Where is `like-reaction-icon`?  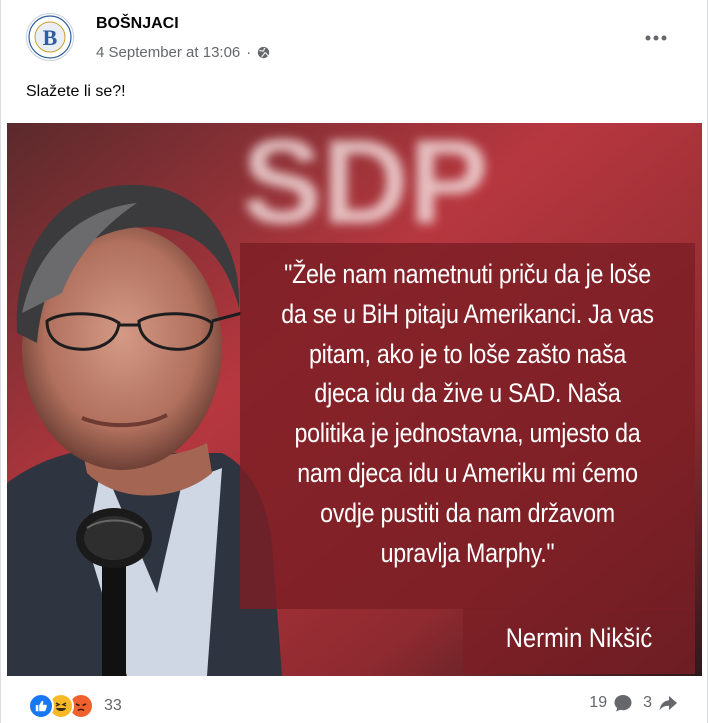 like-reaction-icon is located at coordinates (41, 706).